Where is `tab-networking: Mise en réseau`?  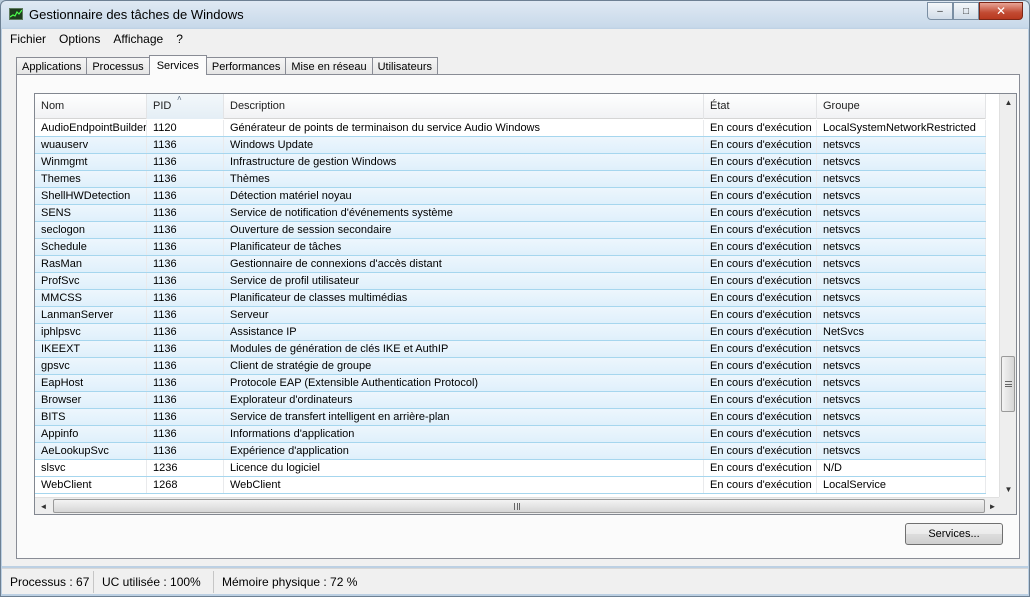 tab-networking: Mise en réseau is located at coordinates (329, 66).